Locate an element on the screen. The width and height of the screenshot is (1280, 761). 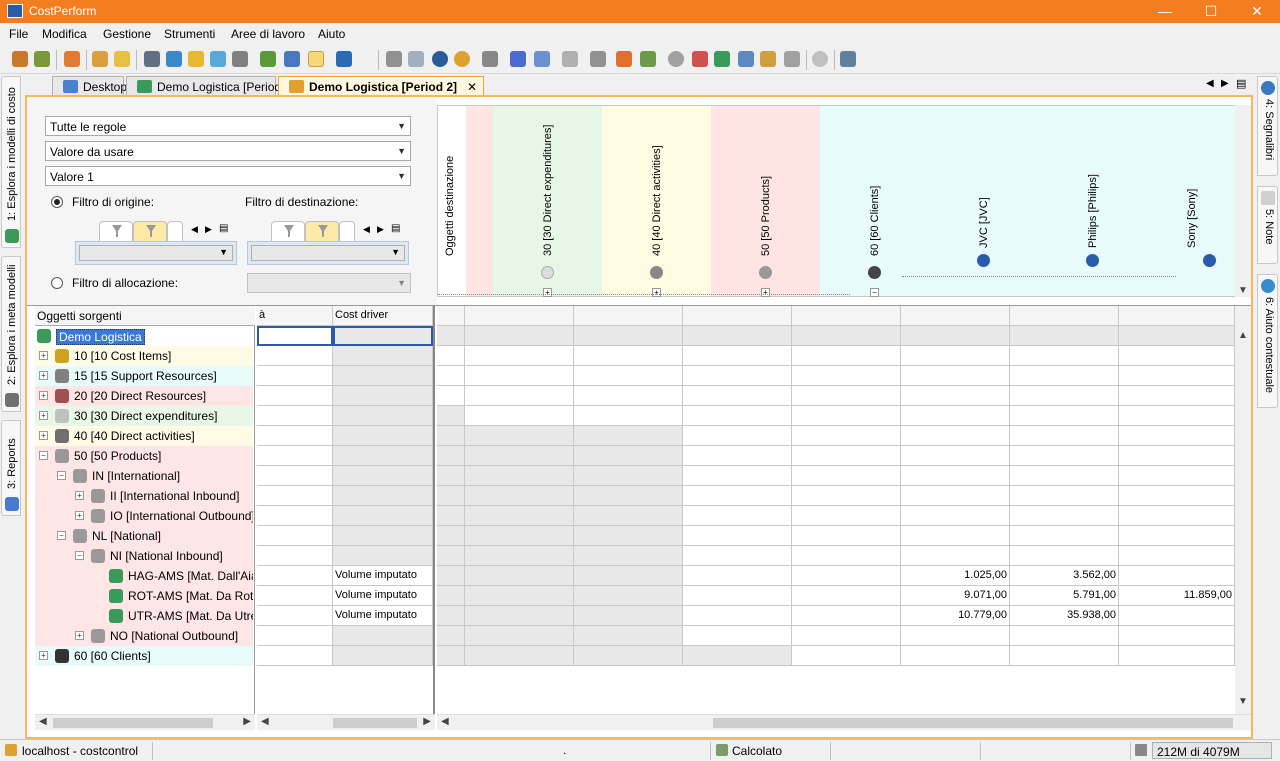
menu-strumenti: Strumenti is located at coordinates (189, 34).